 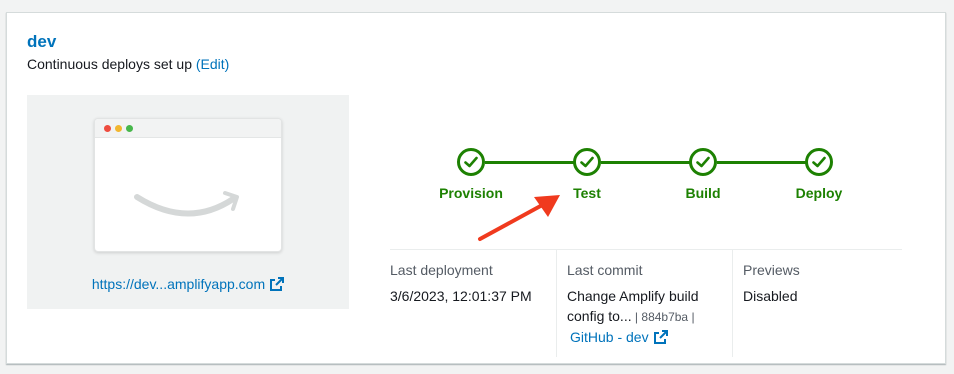 I want to click on test-status-icon, so click(x=587, y=162).